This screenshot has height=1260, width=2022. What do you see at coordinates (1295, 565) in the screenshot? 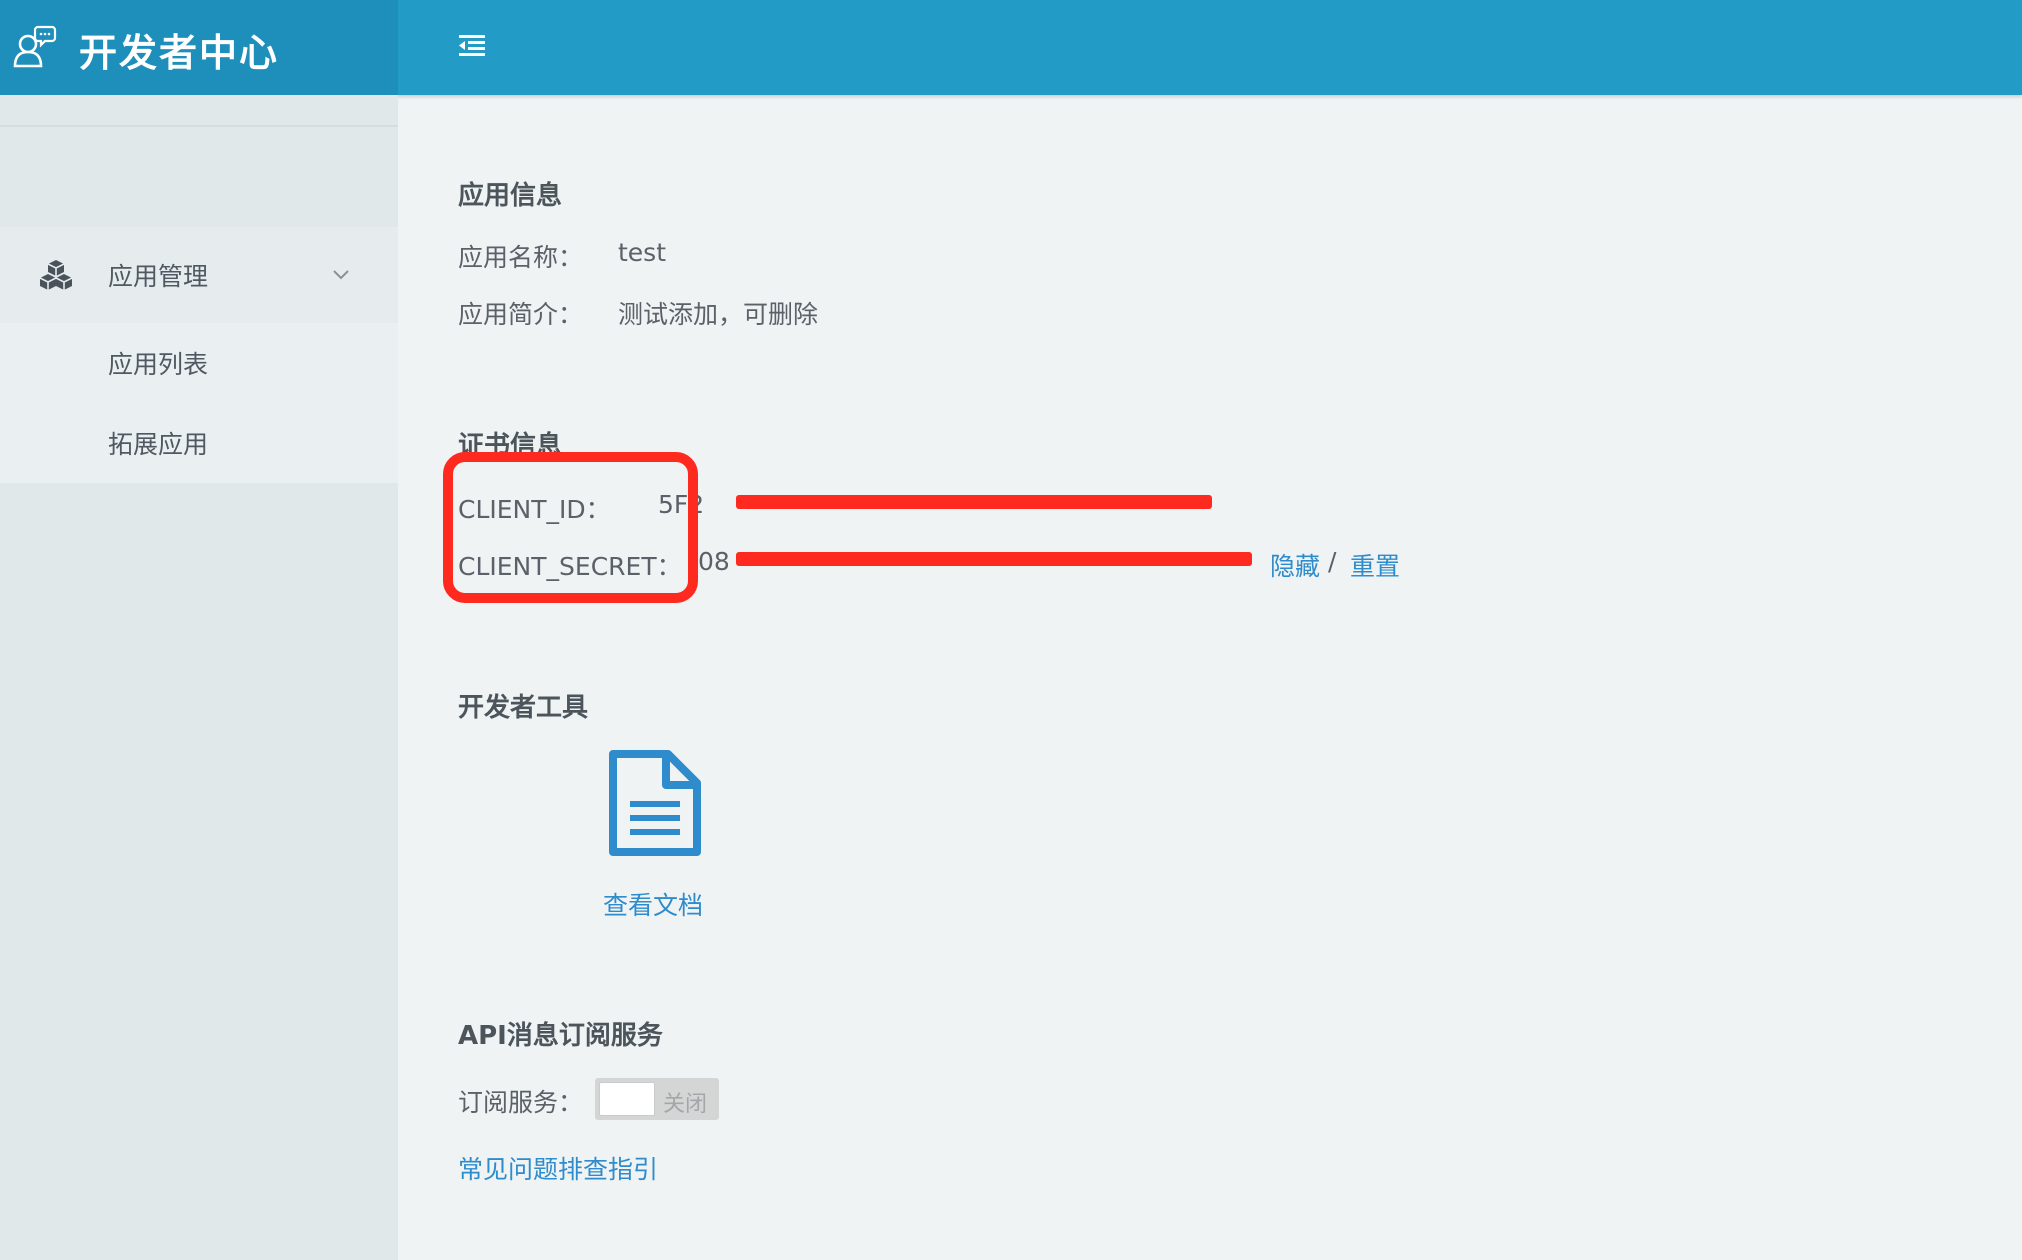
I see `hide-secret-link: 隐藏` at bounding box center [1295, 565].